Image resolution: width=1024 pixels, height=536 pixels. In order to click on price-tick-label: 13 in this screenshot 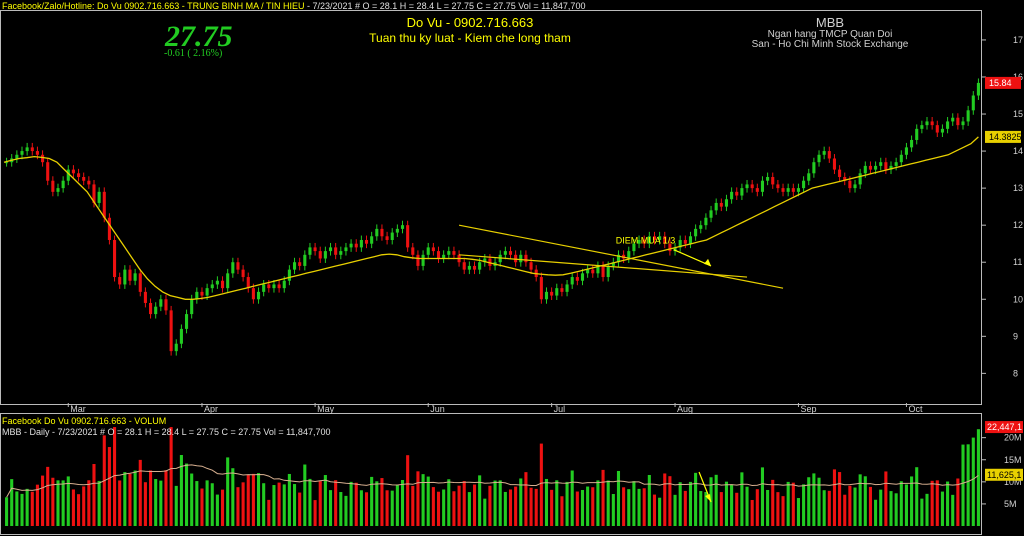, I will do `click(1018, 188)`.